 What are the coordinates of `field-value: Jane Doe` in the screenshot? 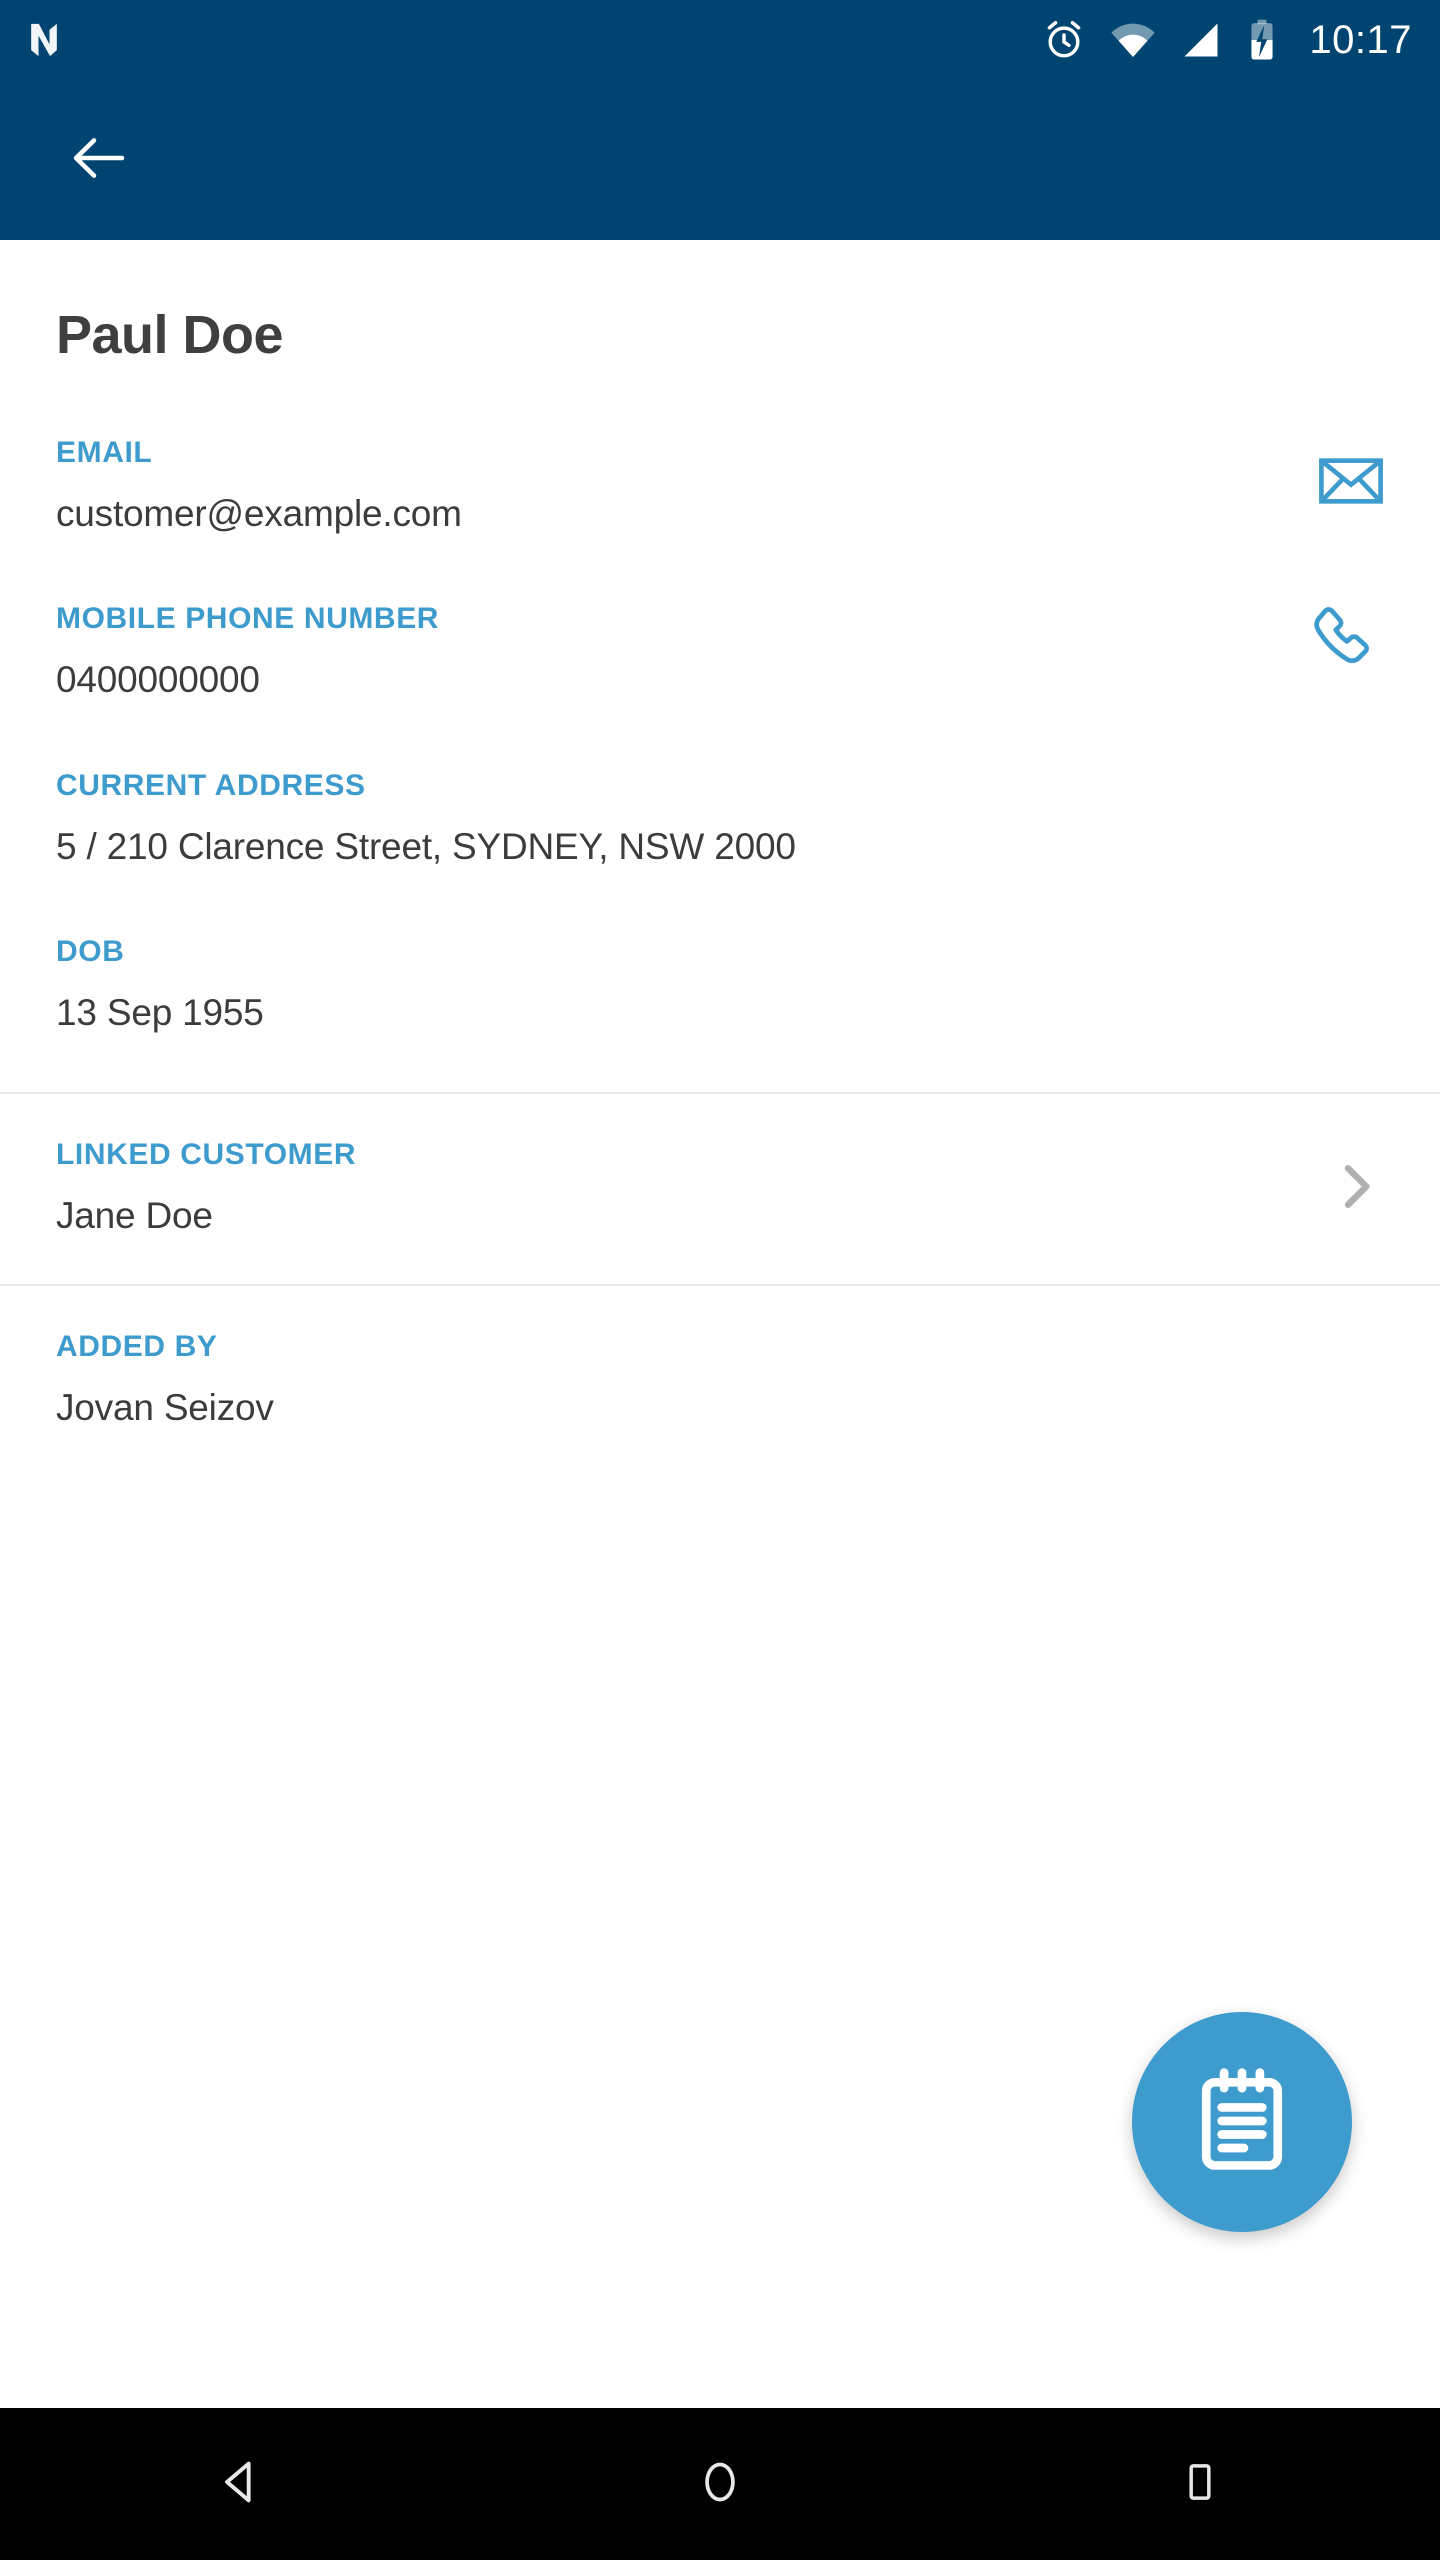 It's located at (134, 1215).